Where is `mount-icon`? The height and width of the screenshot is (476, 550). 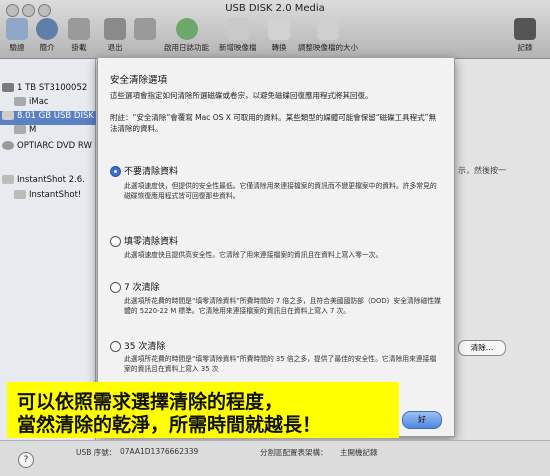
mount-icon is located at coordinates (79, 29).